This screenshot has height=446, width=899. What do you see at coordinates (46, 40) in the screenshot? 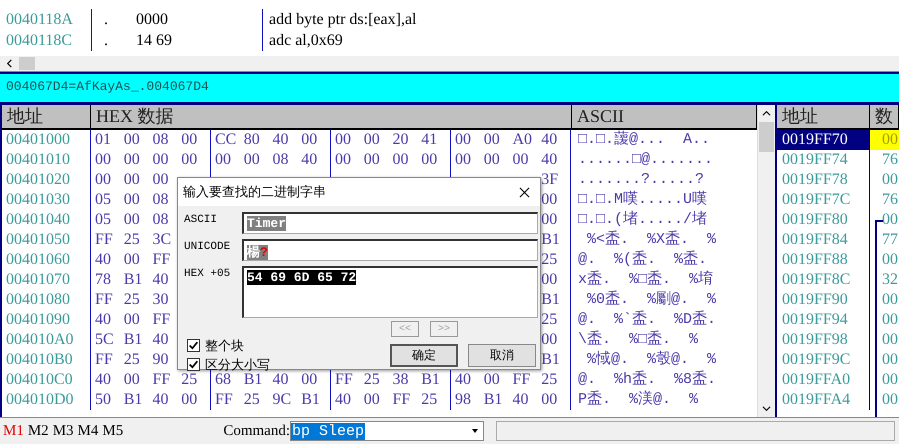
I see `address-cell: 0040118C` at bounding box center [46, 40].